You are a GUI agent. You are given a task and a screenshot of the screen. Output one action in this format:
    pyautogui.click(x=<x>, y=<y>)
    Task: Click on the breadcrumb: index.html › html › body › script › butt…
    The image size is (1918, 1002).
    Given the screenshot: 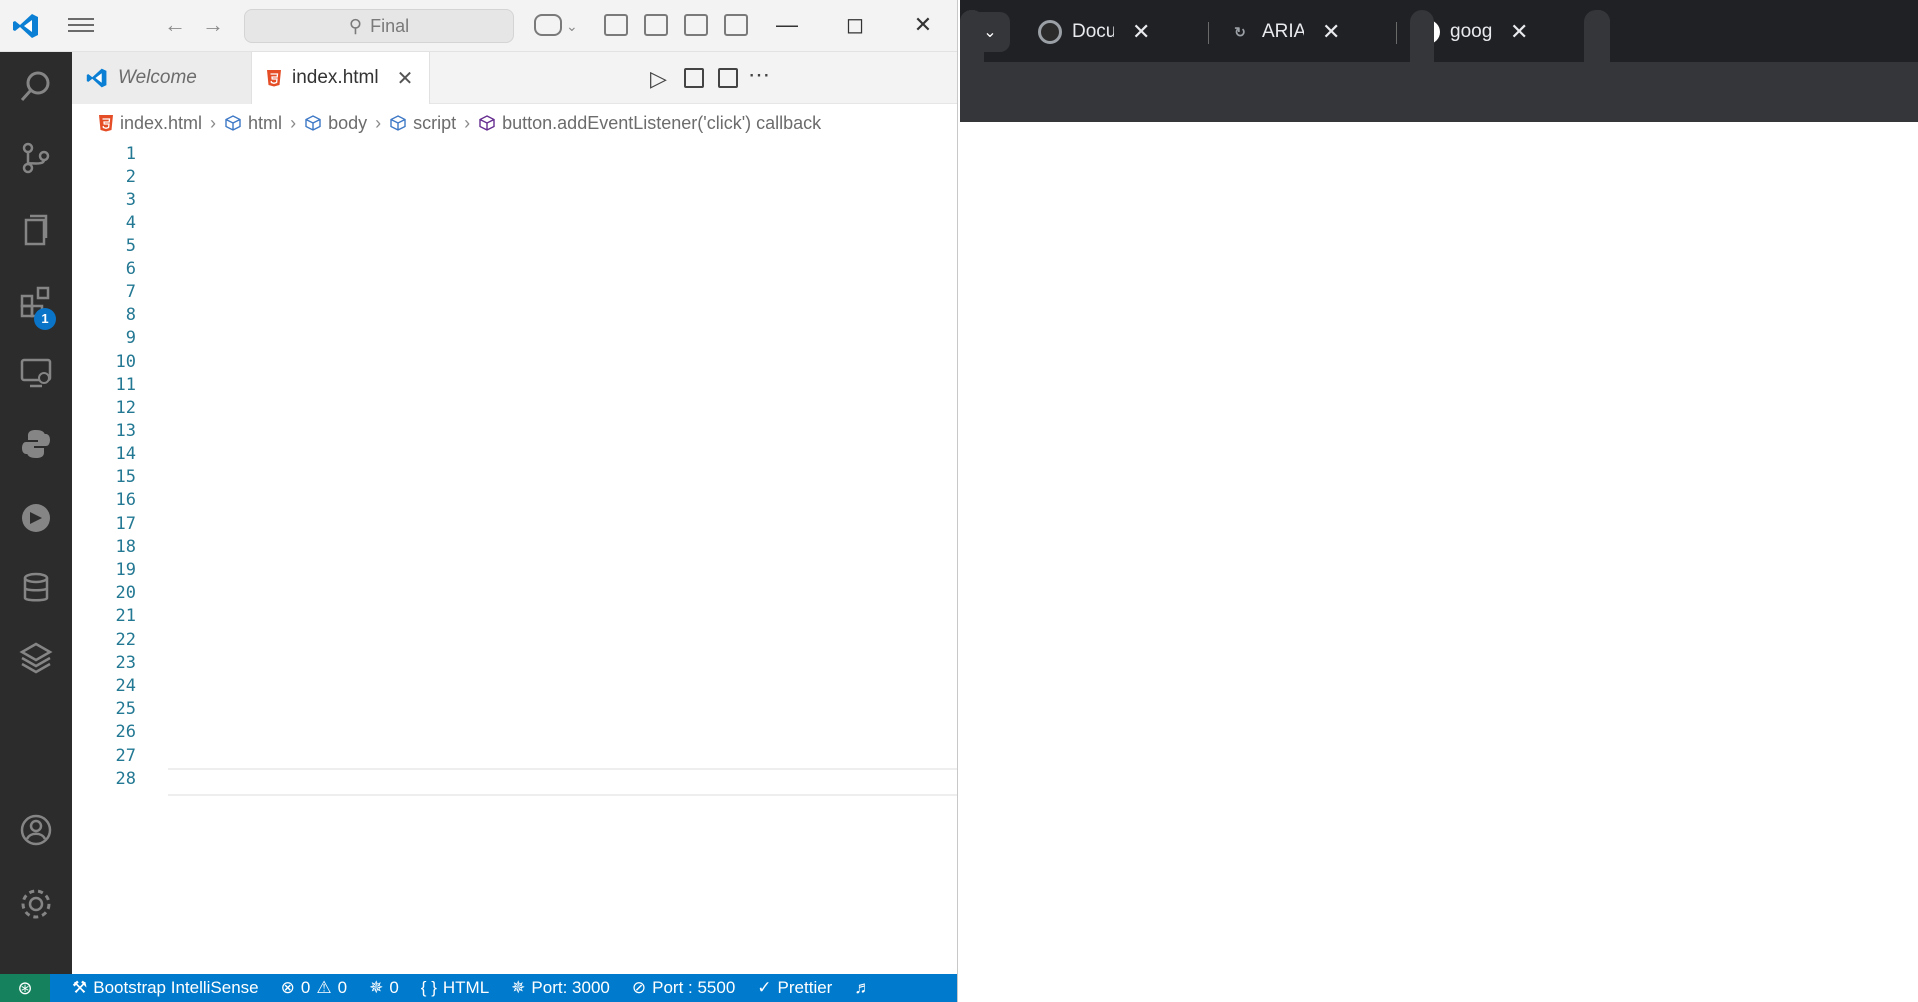 What is the action you would take?
    pyautogui.click(x=514, y=123)
    